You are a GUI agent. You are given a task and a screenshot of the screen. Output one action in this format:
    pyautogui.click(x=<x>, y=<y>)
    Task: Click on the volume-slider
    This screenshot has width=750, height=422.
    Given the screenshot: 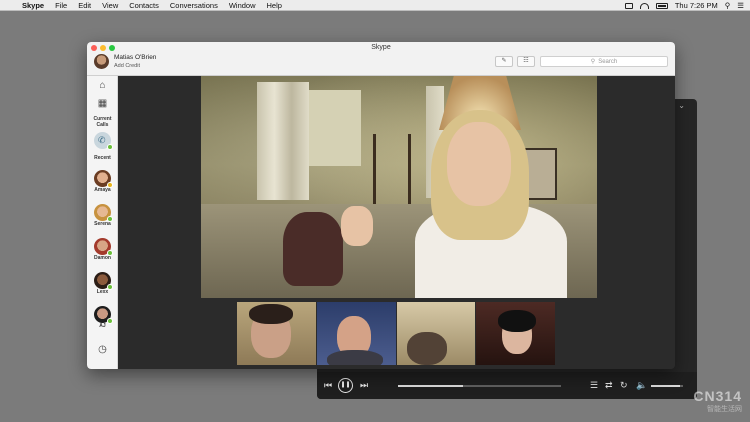 What is the action you would take?
    pyautogui.click(x=667, y=386)
    